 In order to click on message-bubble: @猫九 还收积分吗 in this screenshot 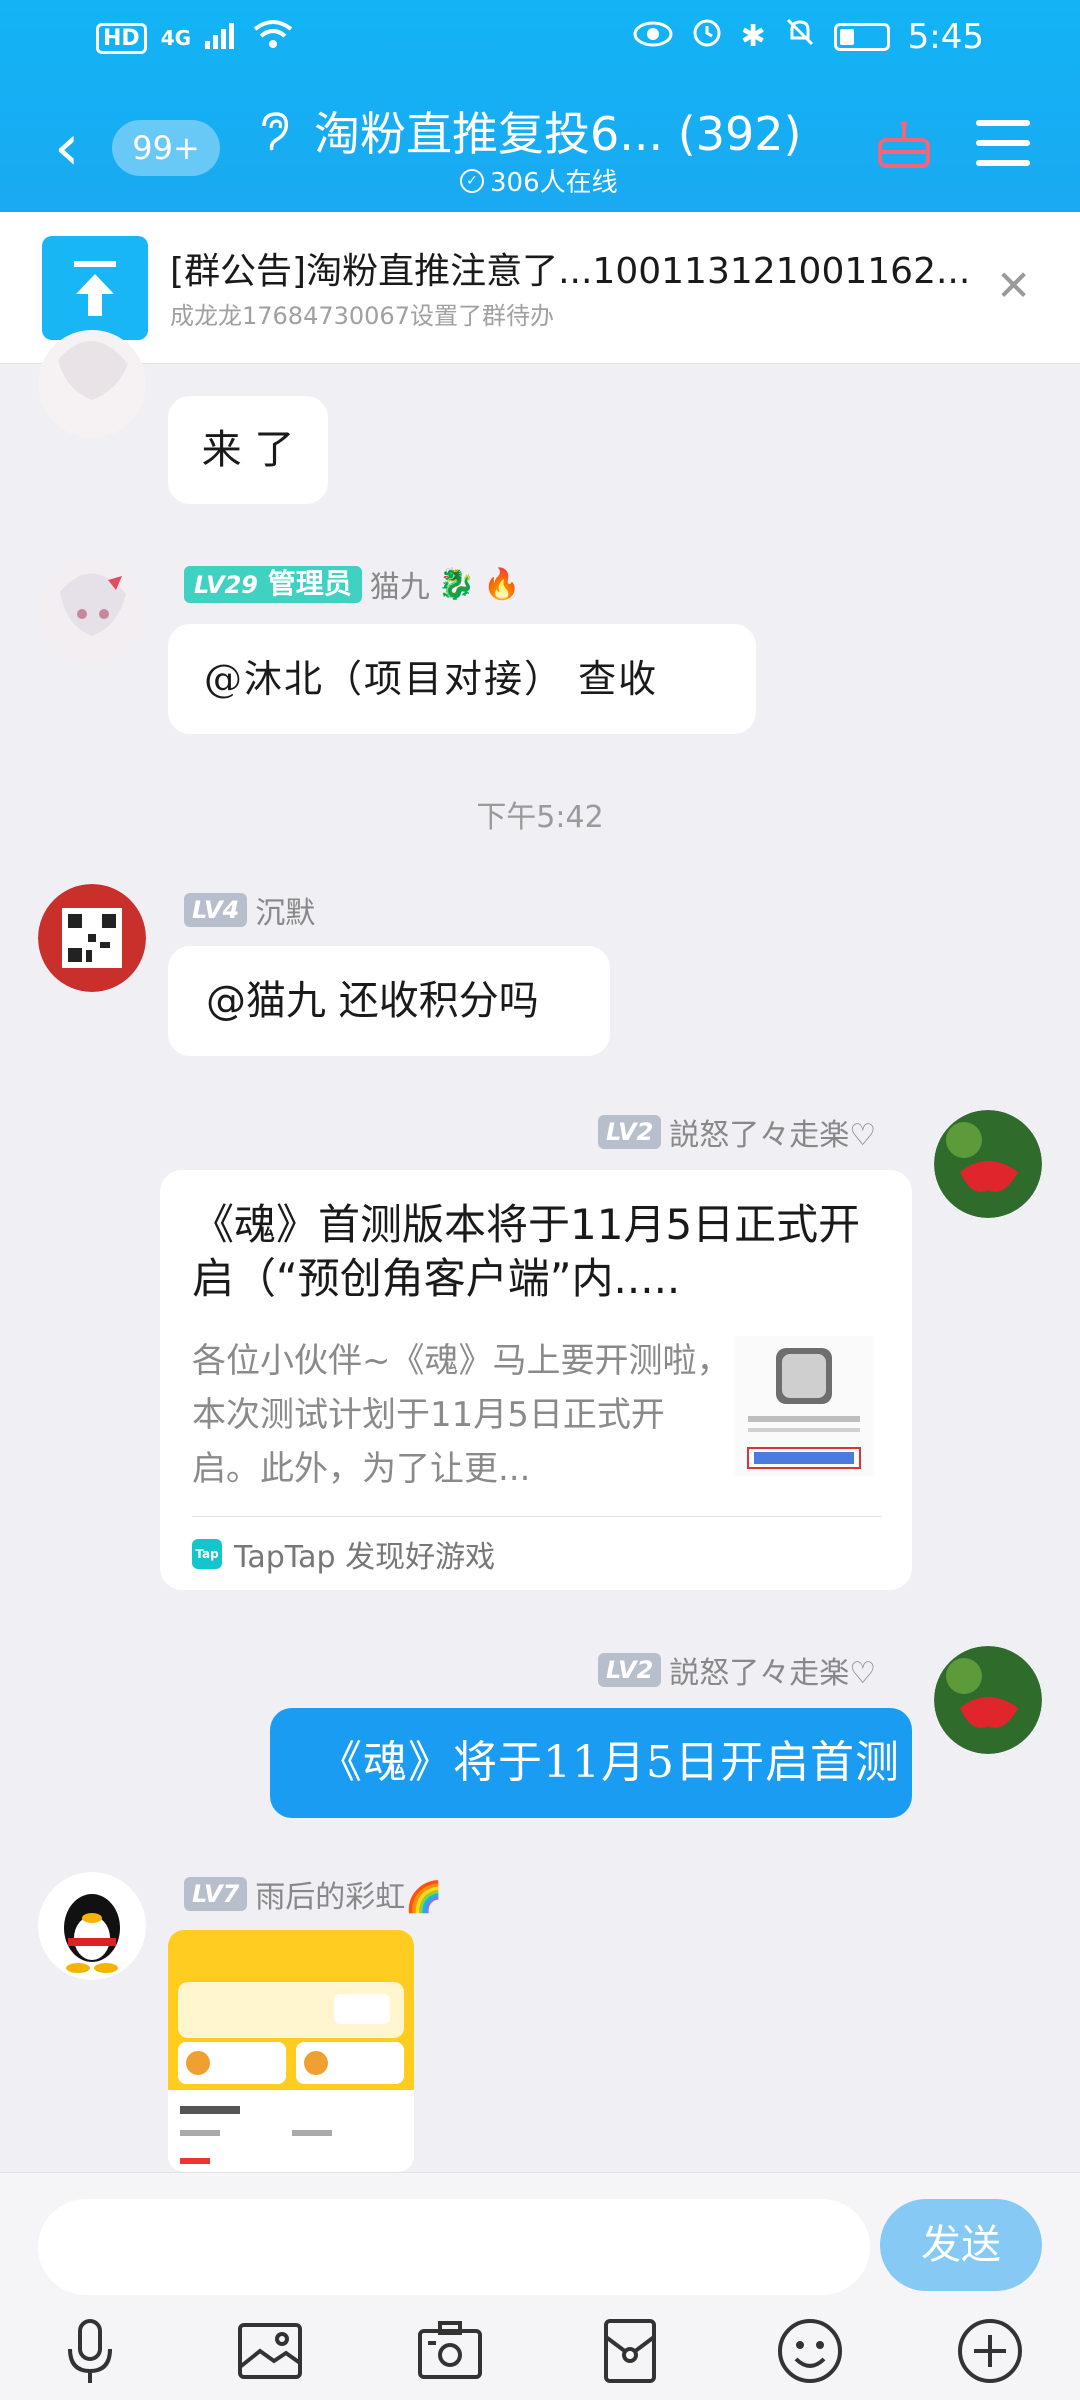, I will do `click(389, 1001)`.